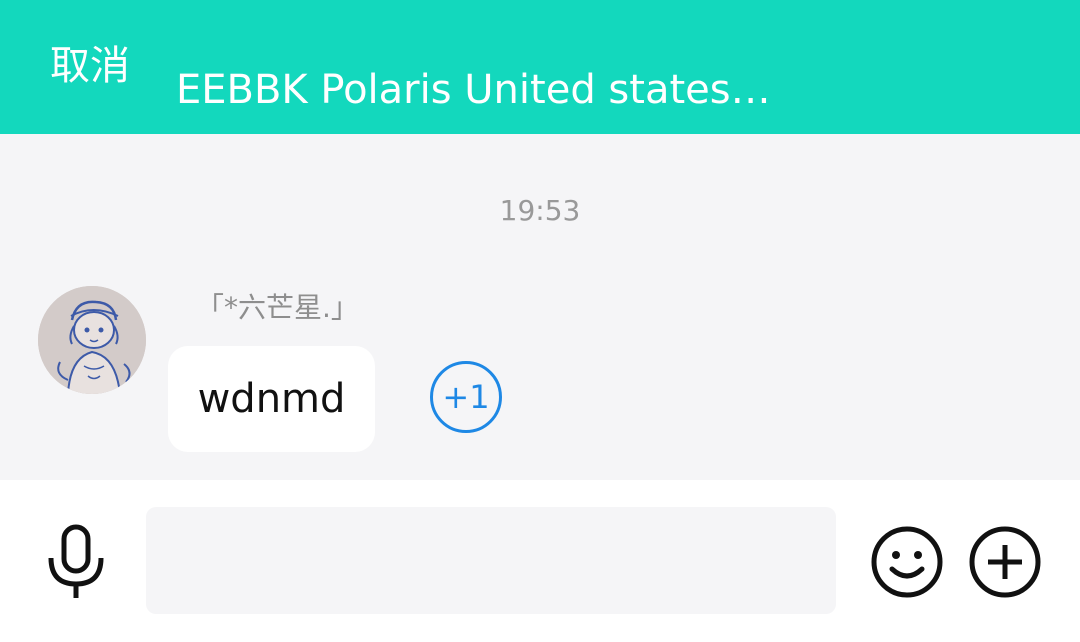  Describe the element at coordinates (491, 560) in the screenshot. I see `message-input` at that location.